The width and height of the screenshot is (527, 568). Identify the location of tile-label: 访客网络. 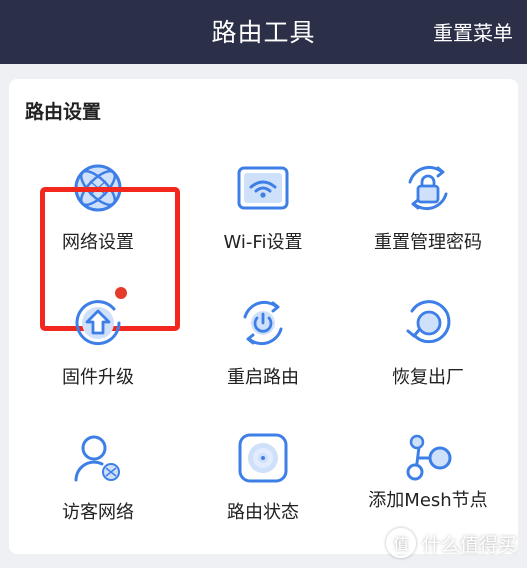
(98, 512).